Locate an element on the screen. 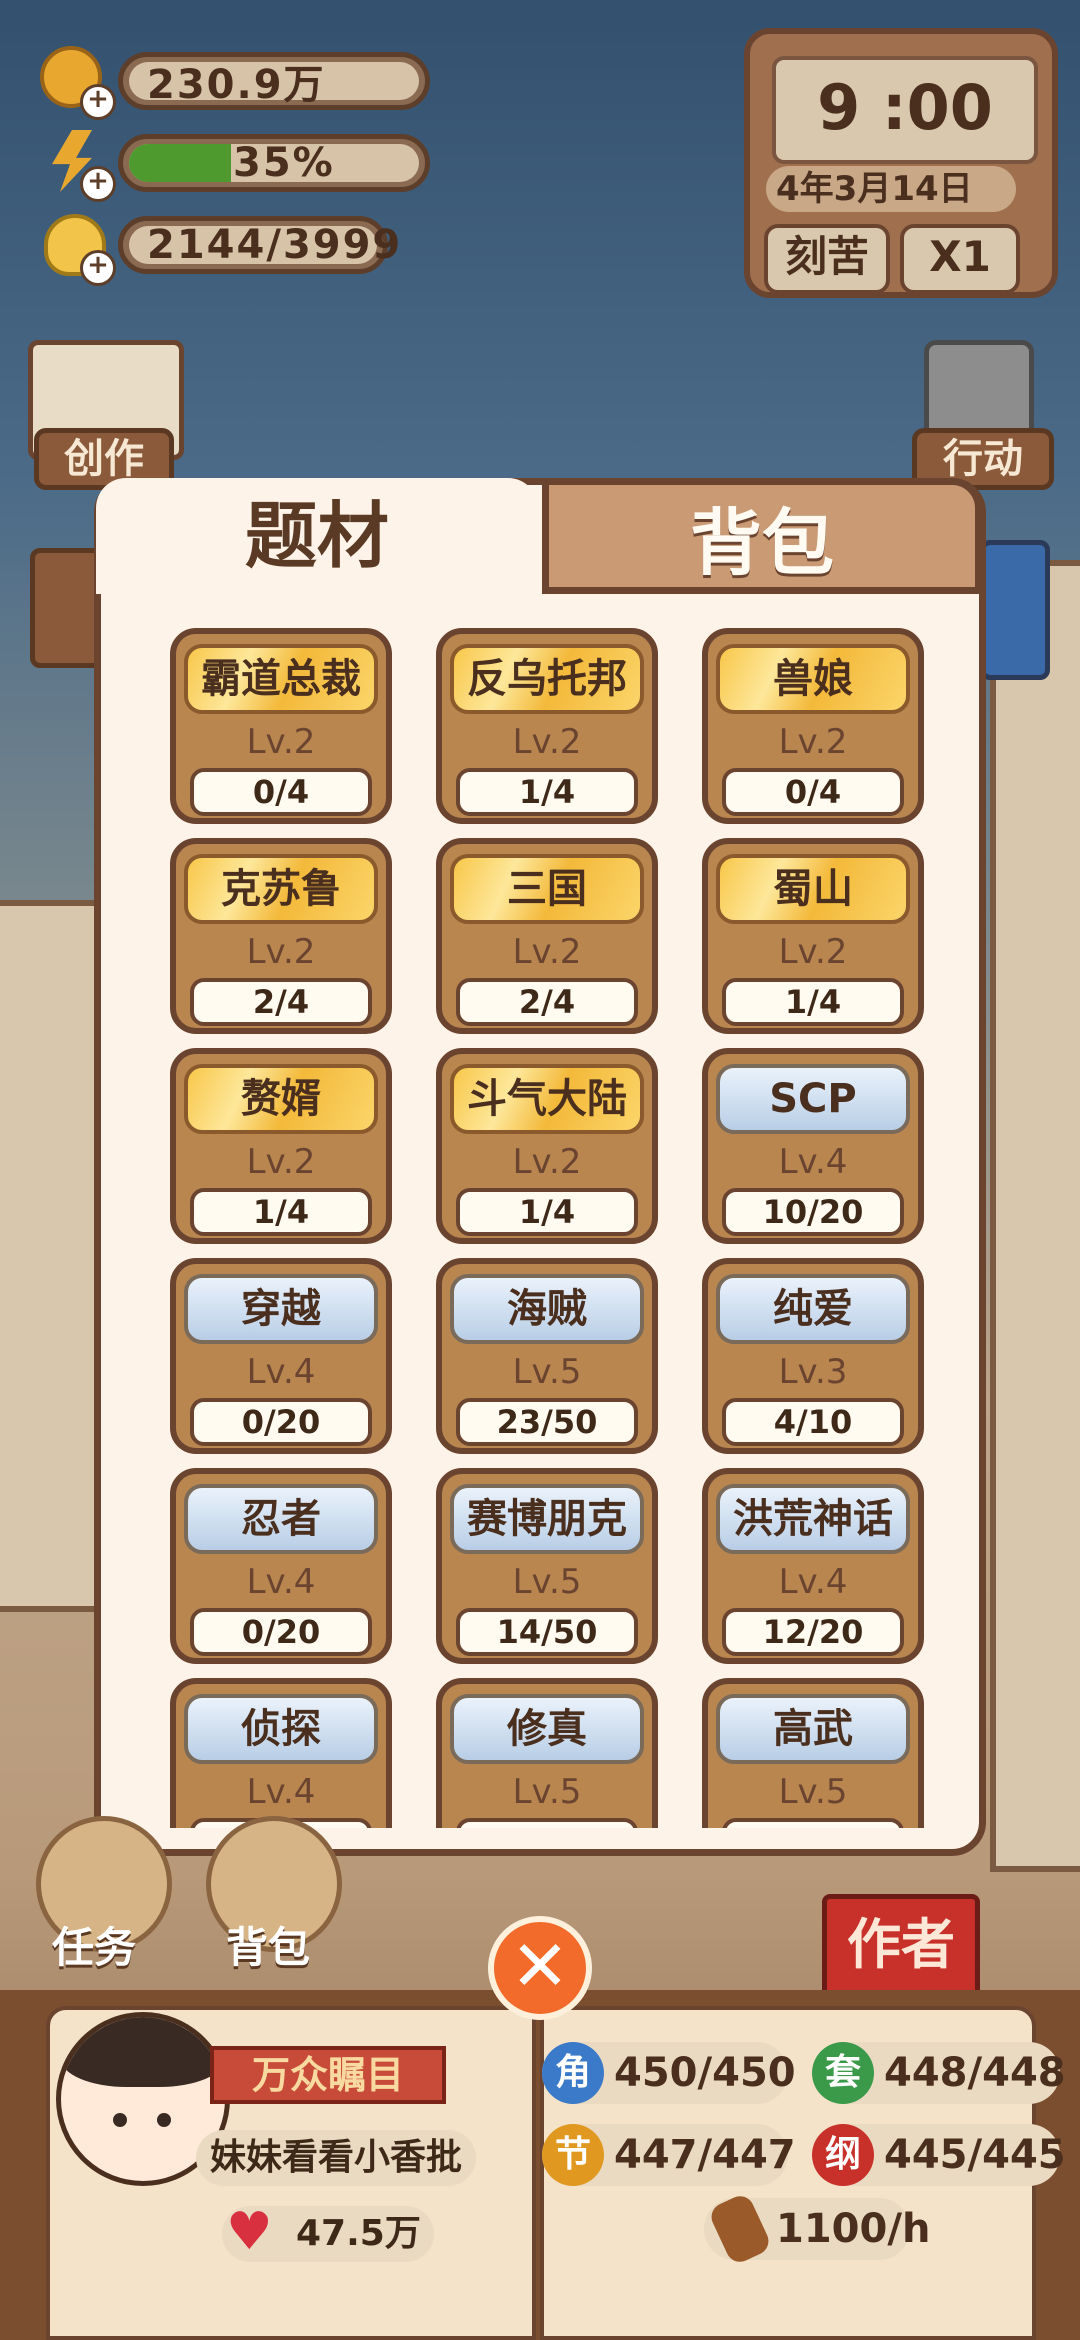 This screenshot has height=2340, width=1080. profile-name: 妹妹看看小香批 is located at coordinates (336, 2158).